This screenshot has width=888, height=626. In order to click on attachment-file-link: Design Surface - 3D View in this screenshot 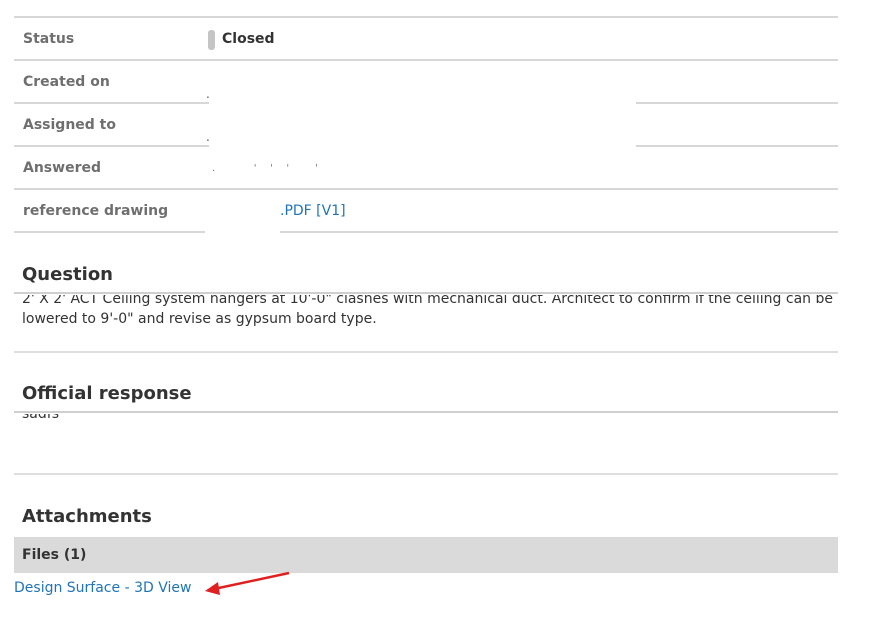, I will do `click(102, 588)`.